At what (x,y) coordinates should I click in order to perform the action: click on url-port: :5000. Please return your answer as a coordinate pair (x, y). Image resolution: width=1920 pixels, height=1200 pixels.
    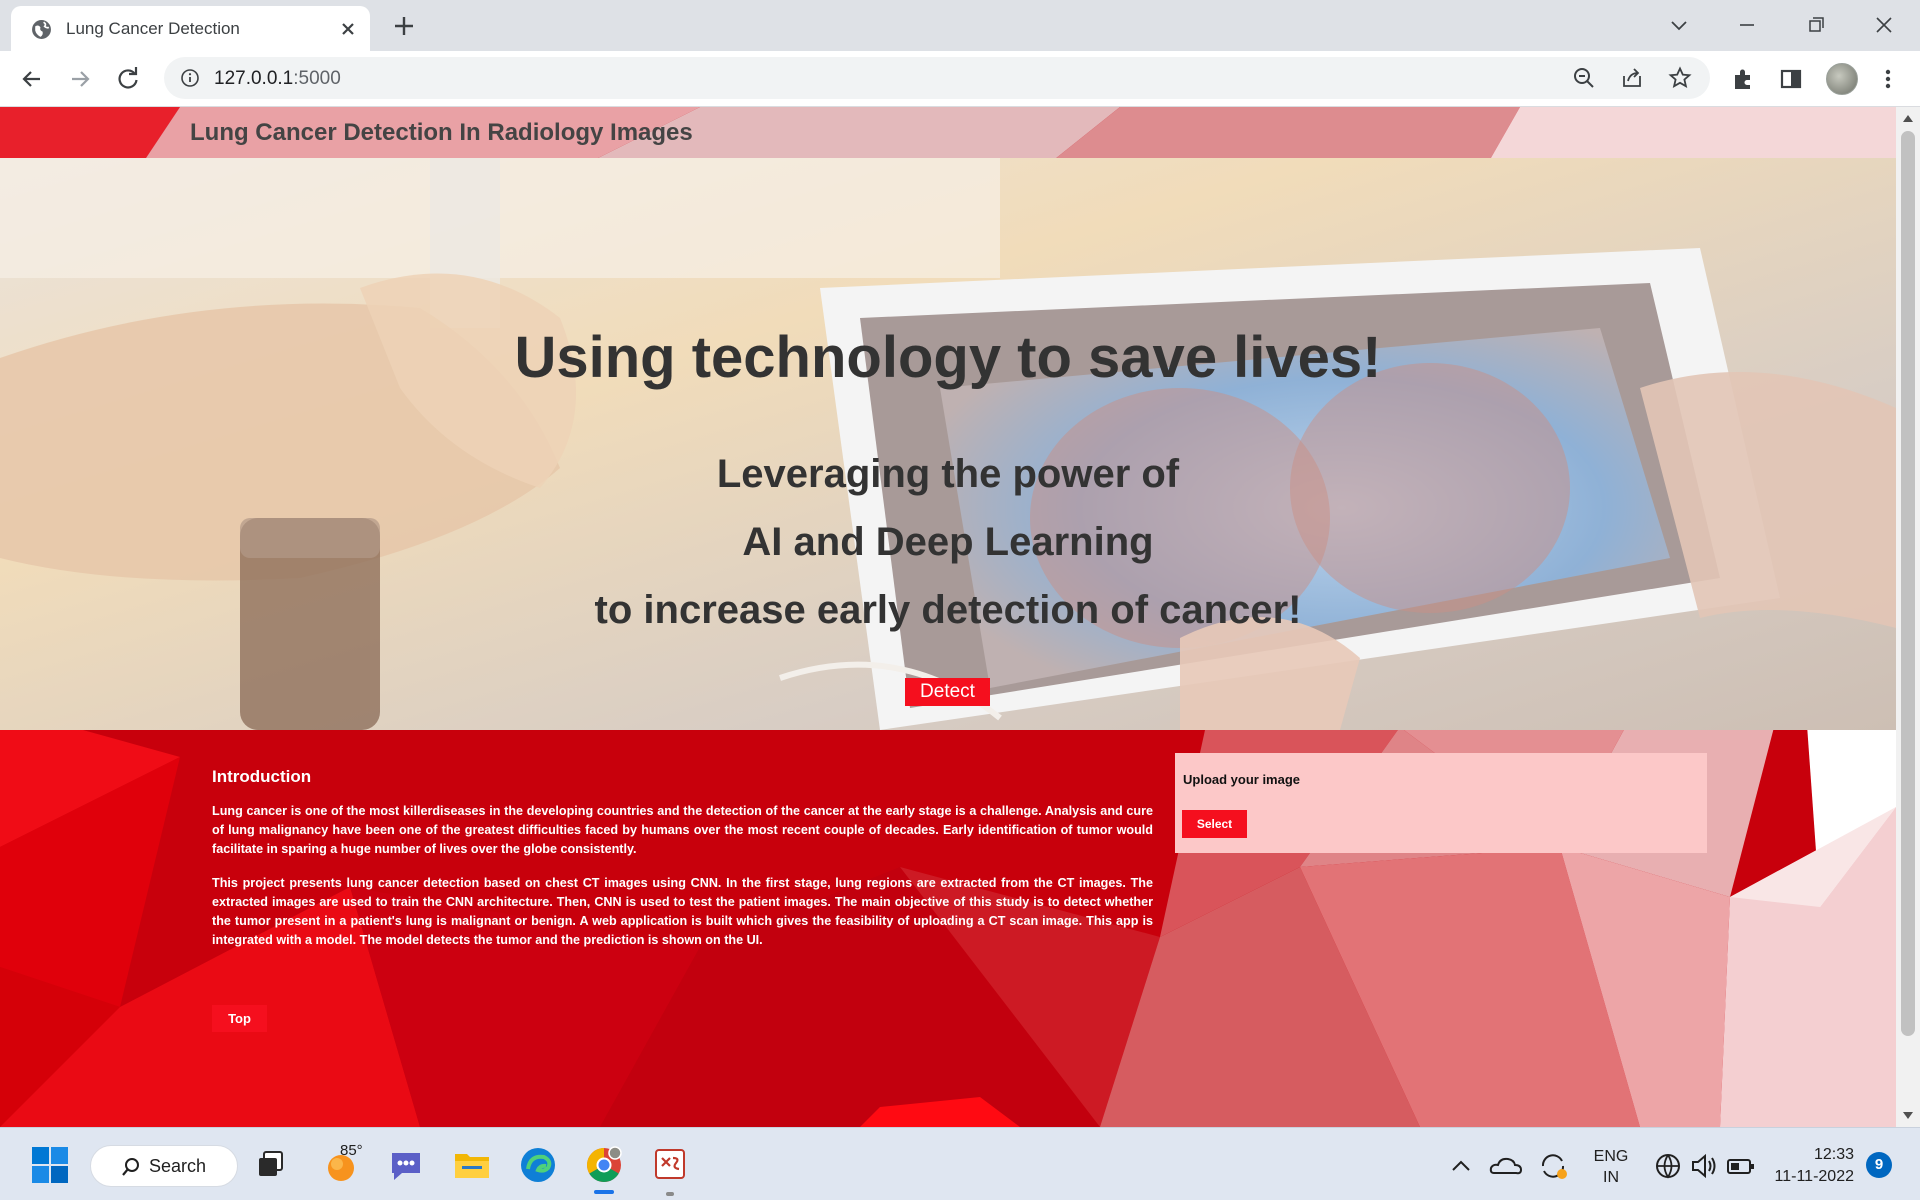
    Looking at the image, I should click on (317, 78).